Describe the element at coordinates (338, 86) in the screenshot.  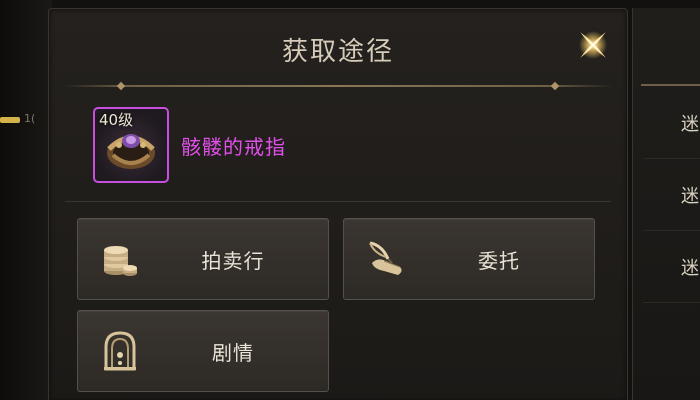
I see `title-divider` at that location.